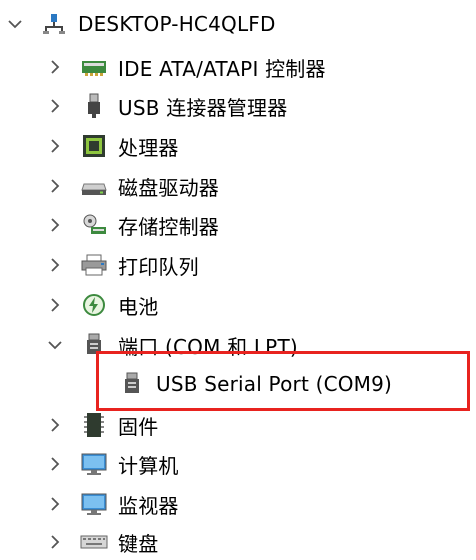 Image resolution: width=476 pixels, height=560 pixels. What do you see at coordinates (94, 305) in the screenshot?
I see `battery-icon` at bounding box center [94, 305].